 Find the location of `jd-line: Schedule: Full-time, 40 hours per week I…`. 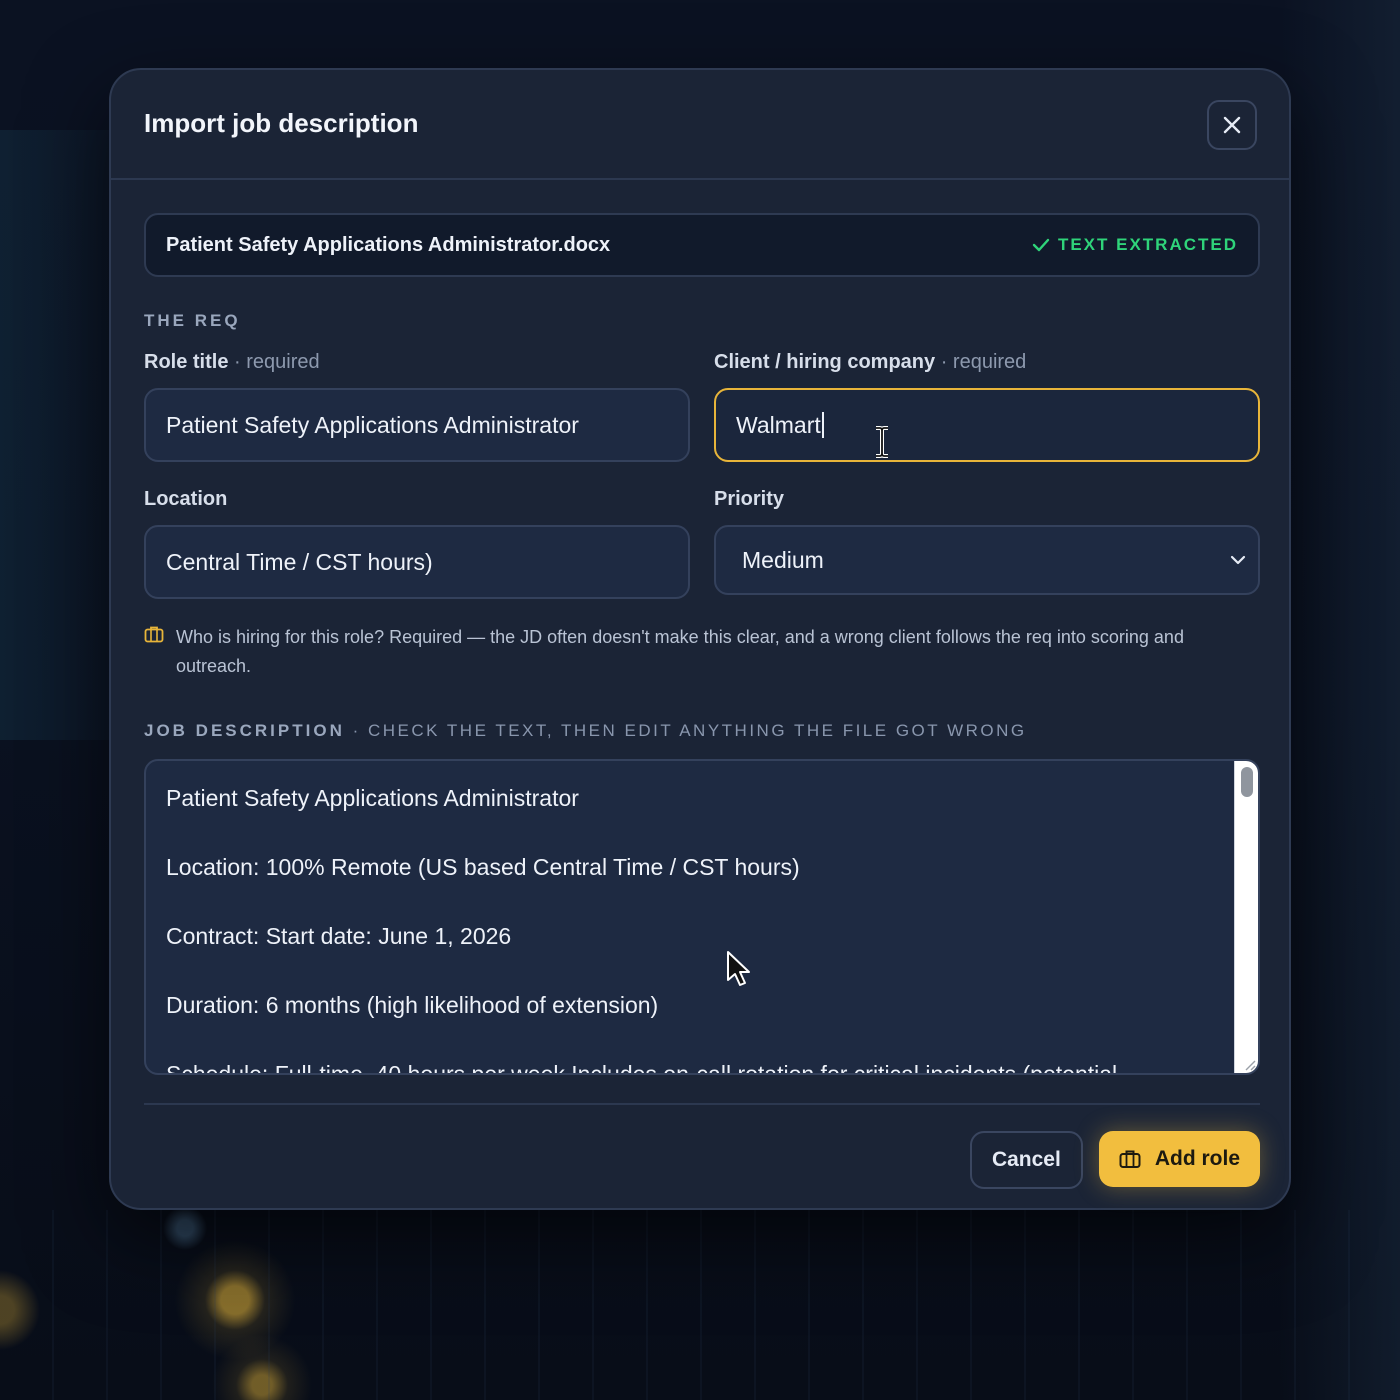

jd-line: Schedule: Full-time, 40 hours per week I… is located at coordinates (642, 1068).